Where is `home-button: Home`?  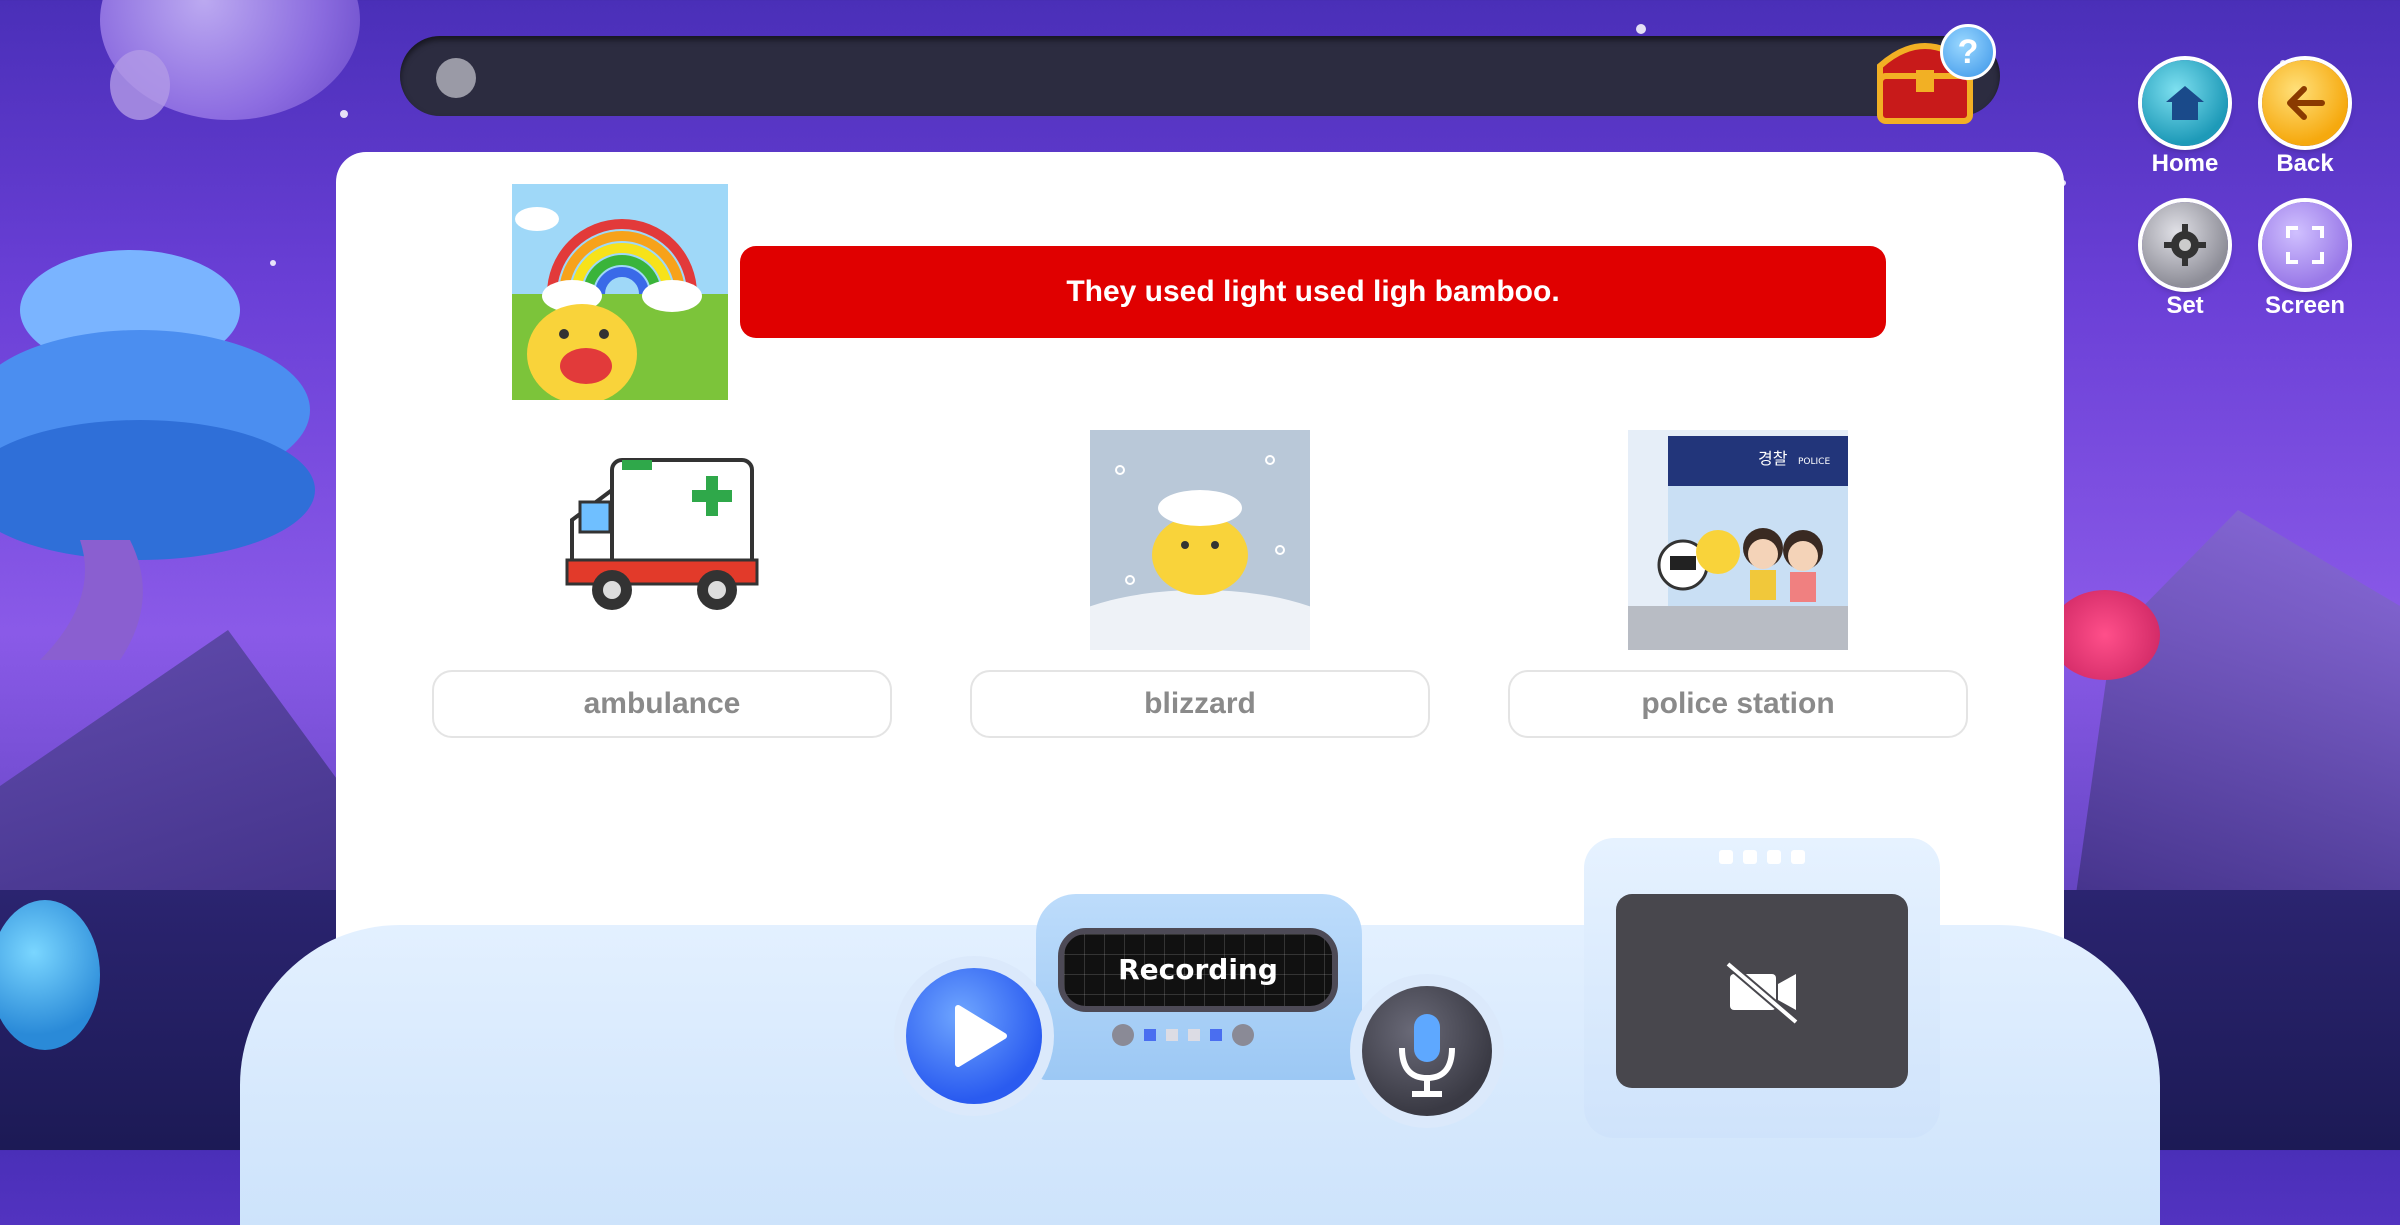 home-button: Home is located at coordinates (2185, 119).